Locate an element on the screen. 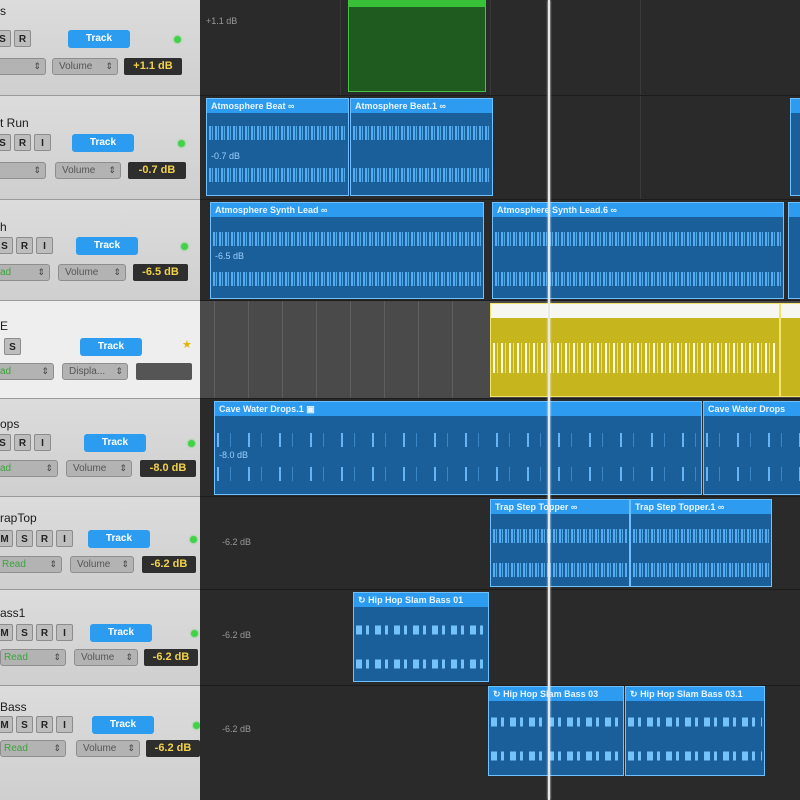 This screenshot has height=800, width=800. audio-region: ↻ Hip Hop Slam Bass 03.1 is located at coordinates (695, 731).